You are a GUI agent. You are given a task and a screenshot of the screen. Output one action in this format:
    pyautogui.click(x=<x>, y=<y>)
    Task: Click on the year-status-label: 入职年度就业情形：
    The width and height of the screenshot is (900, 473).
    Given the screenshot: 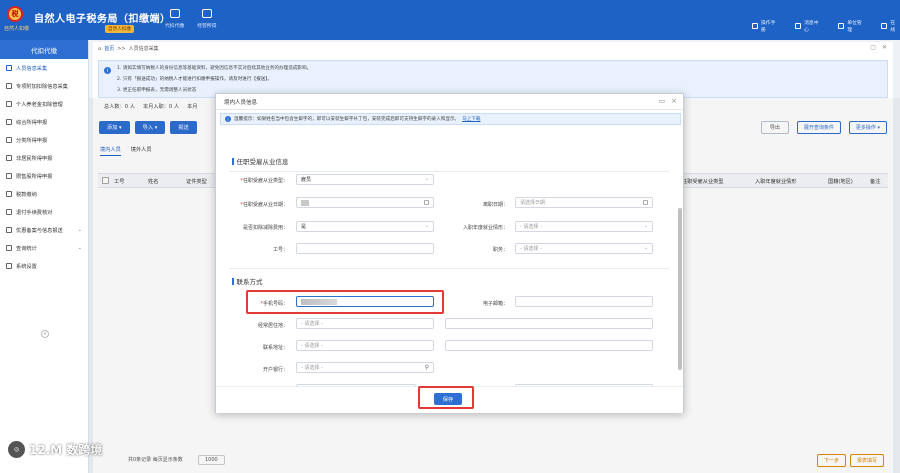 What is the action you would take?
    pyautogui.click(x=485, y=228)
    